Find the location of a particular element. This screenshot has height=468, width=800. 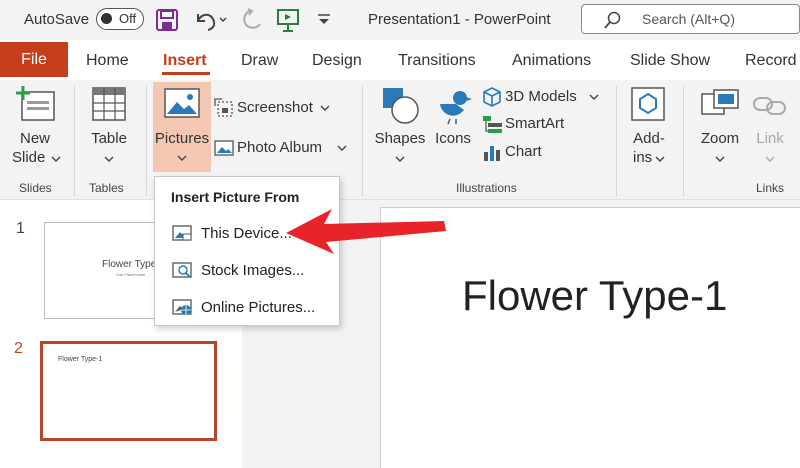

add-ins-button: Add- ins is located at coordinates (649, 128).